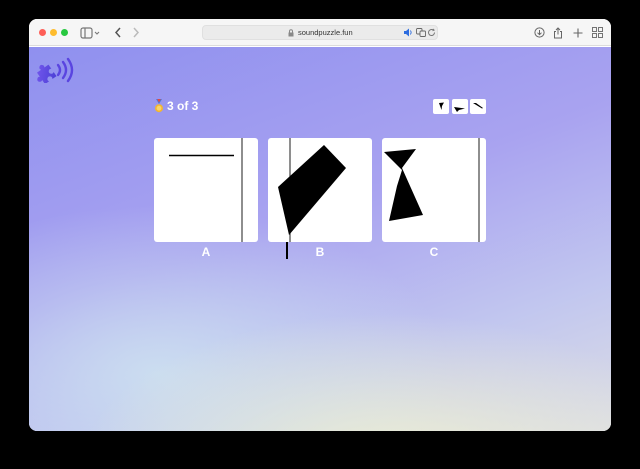 This screenshot has height=469, width=640. I want to click on new-tab-icon, so click(578, 32).